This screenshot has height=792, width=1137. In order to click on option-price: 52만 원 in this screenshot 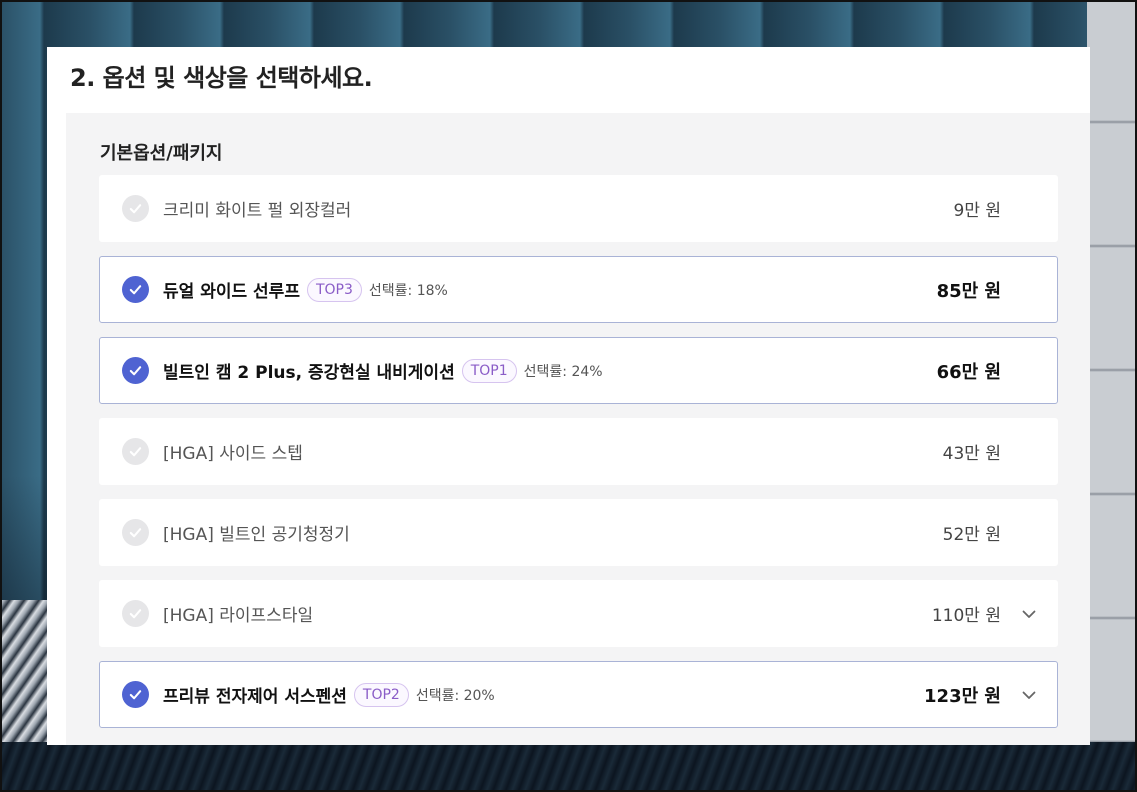, I will do `click(971, 535)`.